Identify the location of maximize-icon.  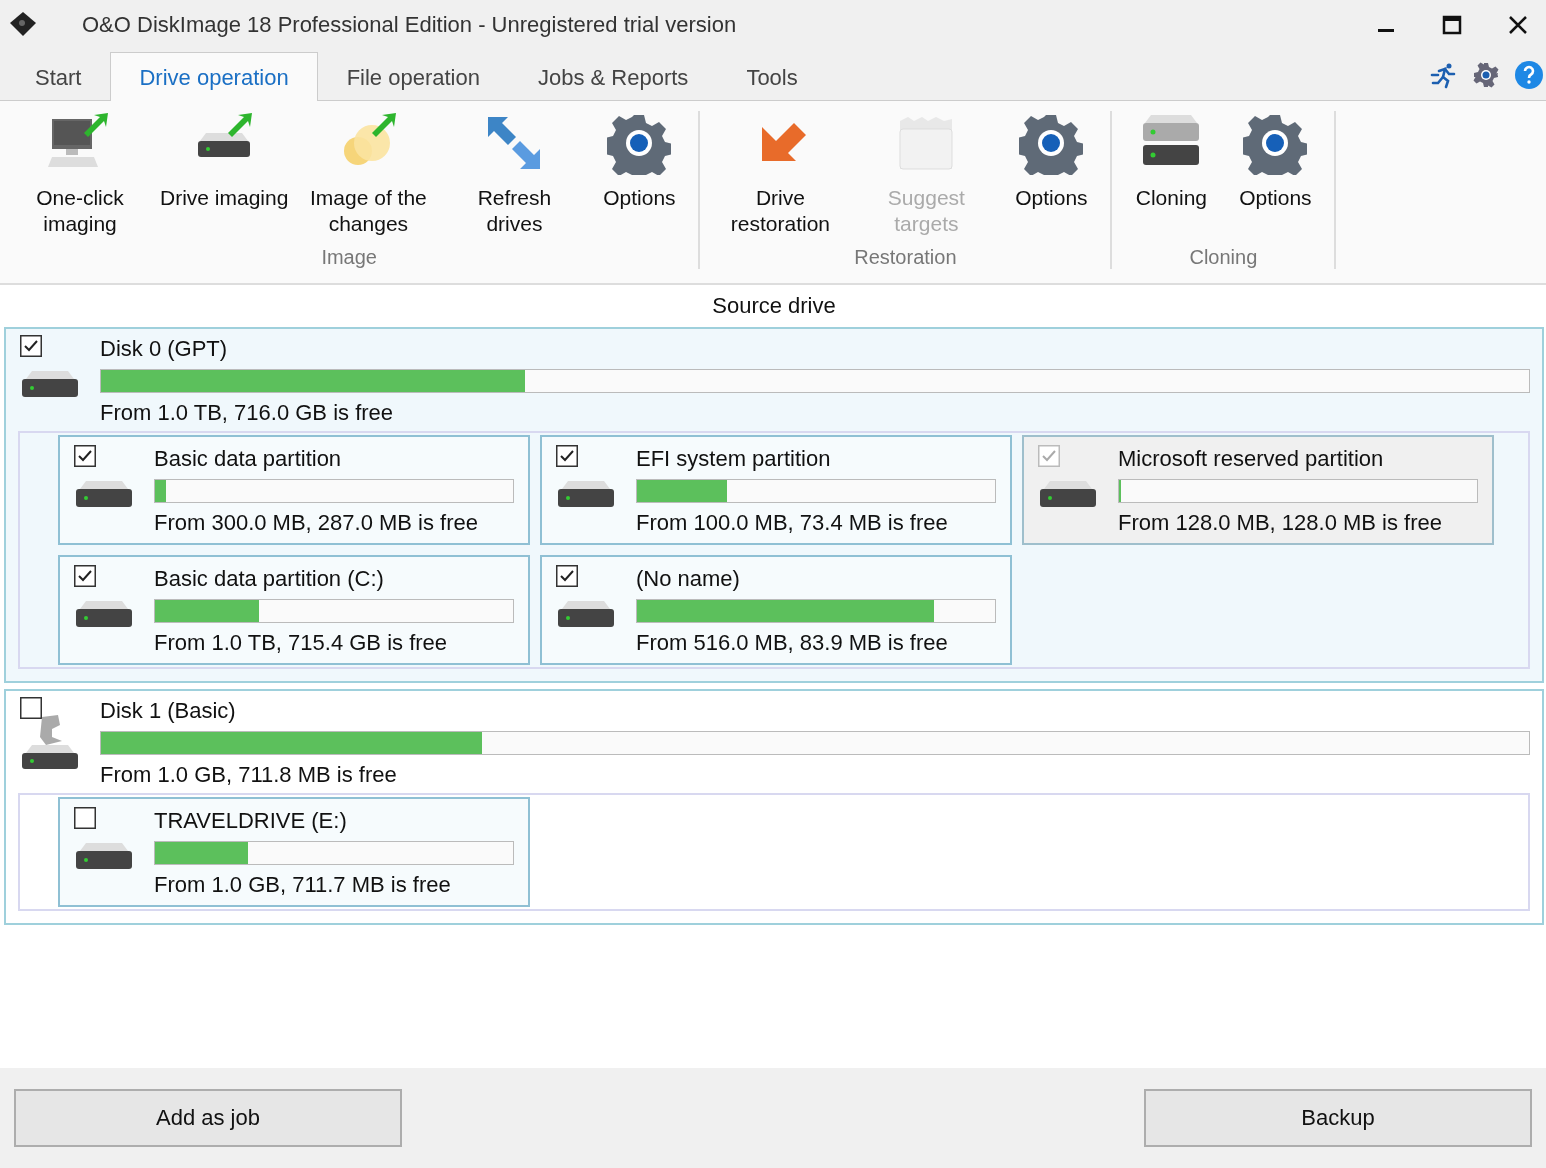
(1452, 25).